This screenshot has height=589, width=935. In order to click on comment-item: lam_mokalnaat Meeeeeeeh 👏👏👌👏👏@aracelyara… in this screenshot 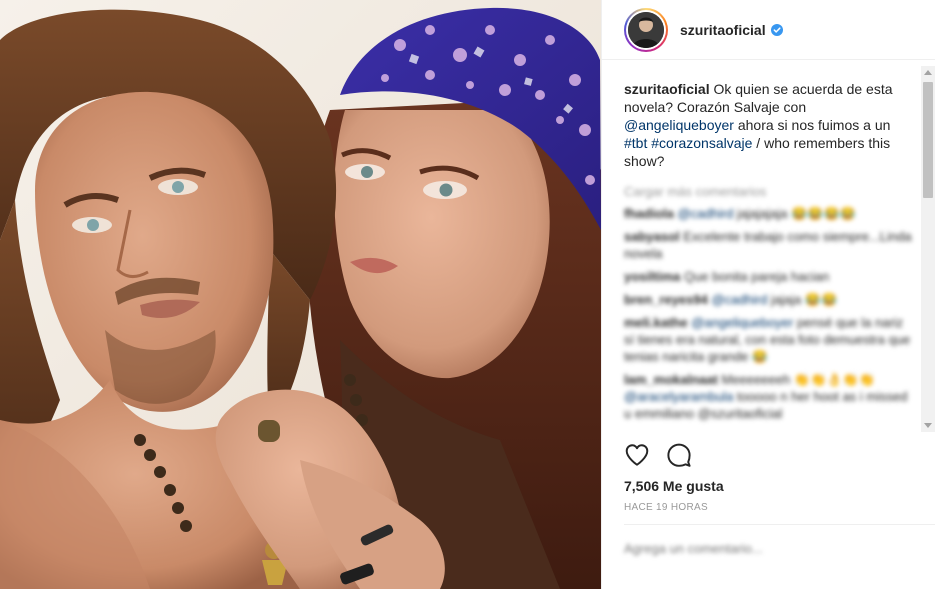, I will do `click(766, 396)`.